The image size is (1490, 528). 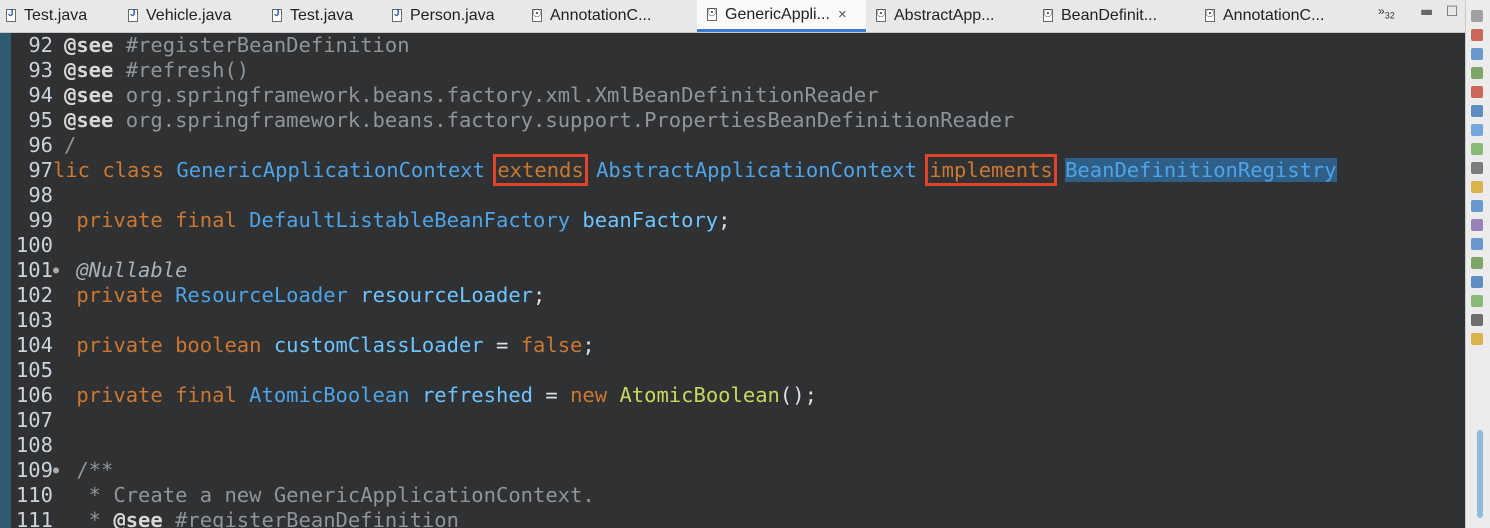 I want to click on line-number: 103, so click(x=34, y=320).